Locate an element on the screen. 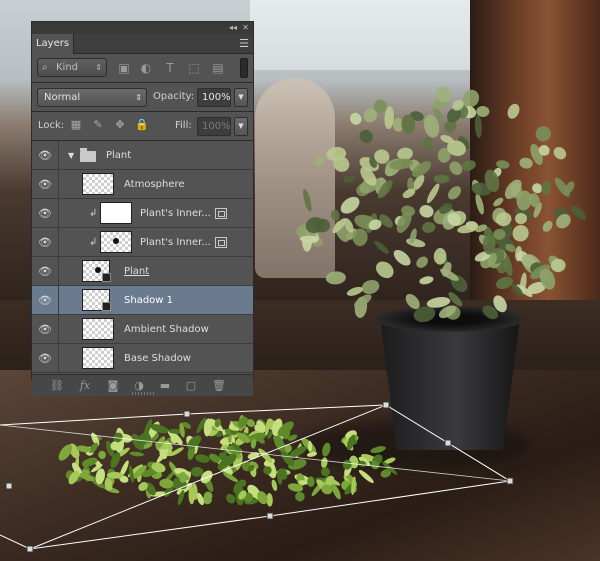 This screenshot has height=561, width=600. opacity-slider-button: ▼ is located at coordinates (241, 97).